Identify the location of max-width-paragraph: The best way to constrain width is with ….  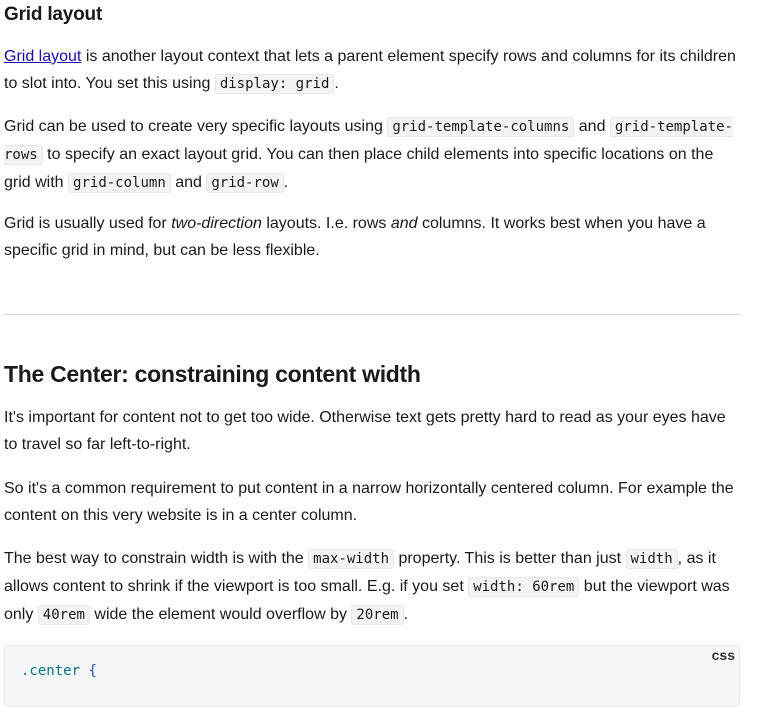
(367, 587).